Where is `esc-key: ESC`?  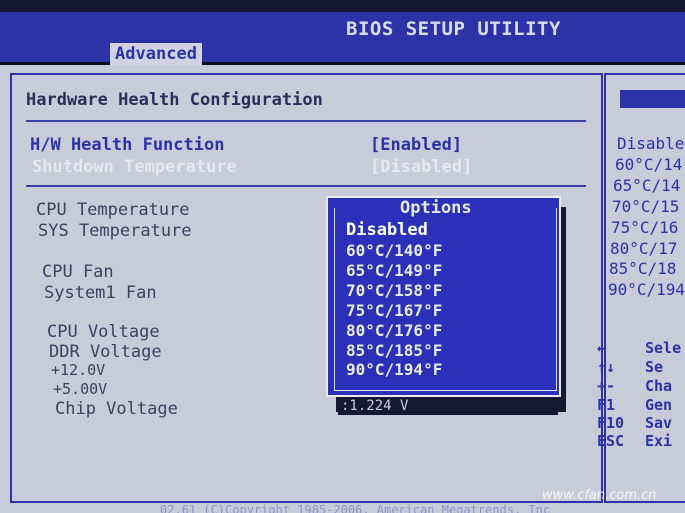 esc-key: ESC is located at coordinates (611, 441).